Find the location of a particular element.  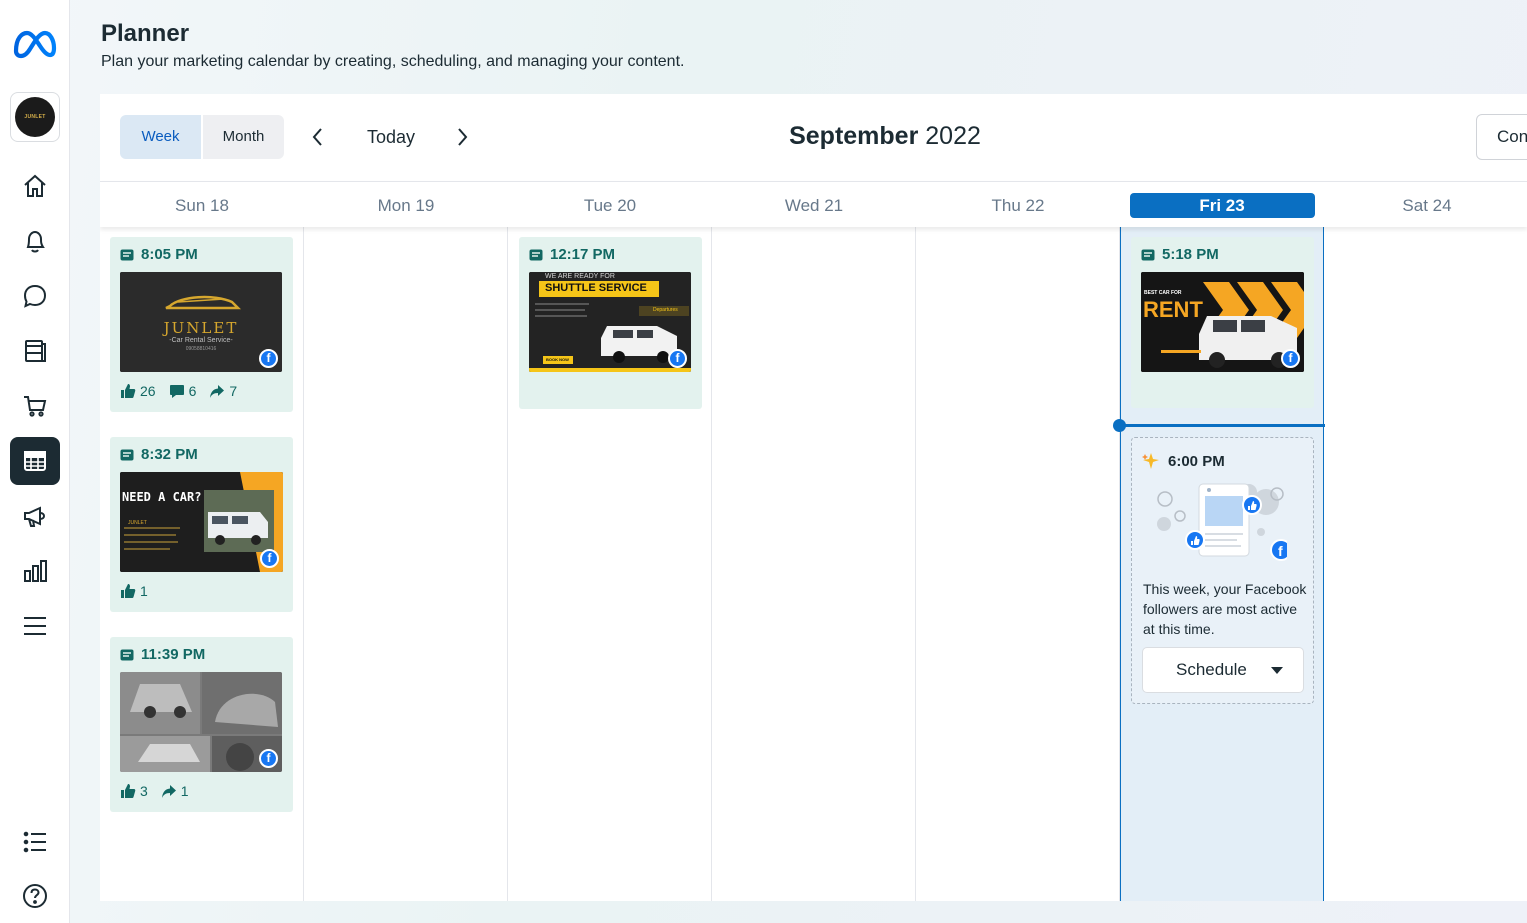

schedule-button: Schedule is located at coordinates (1223, 670).